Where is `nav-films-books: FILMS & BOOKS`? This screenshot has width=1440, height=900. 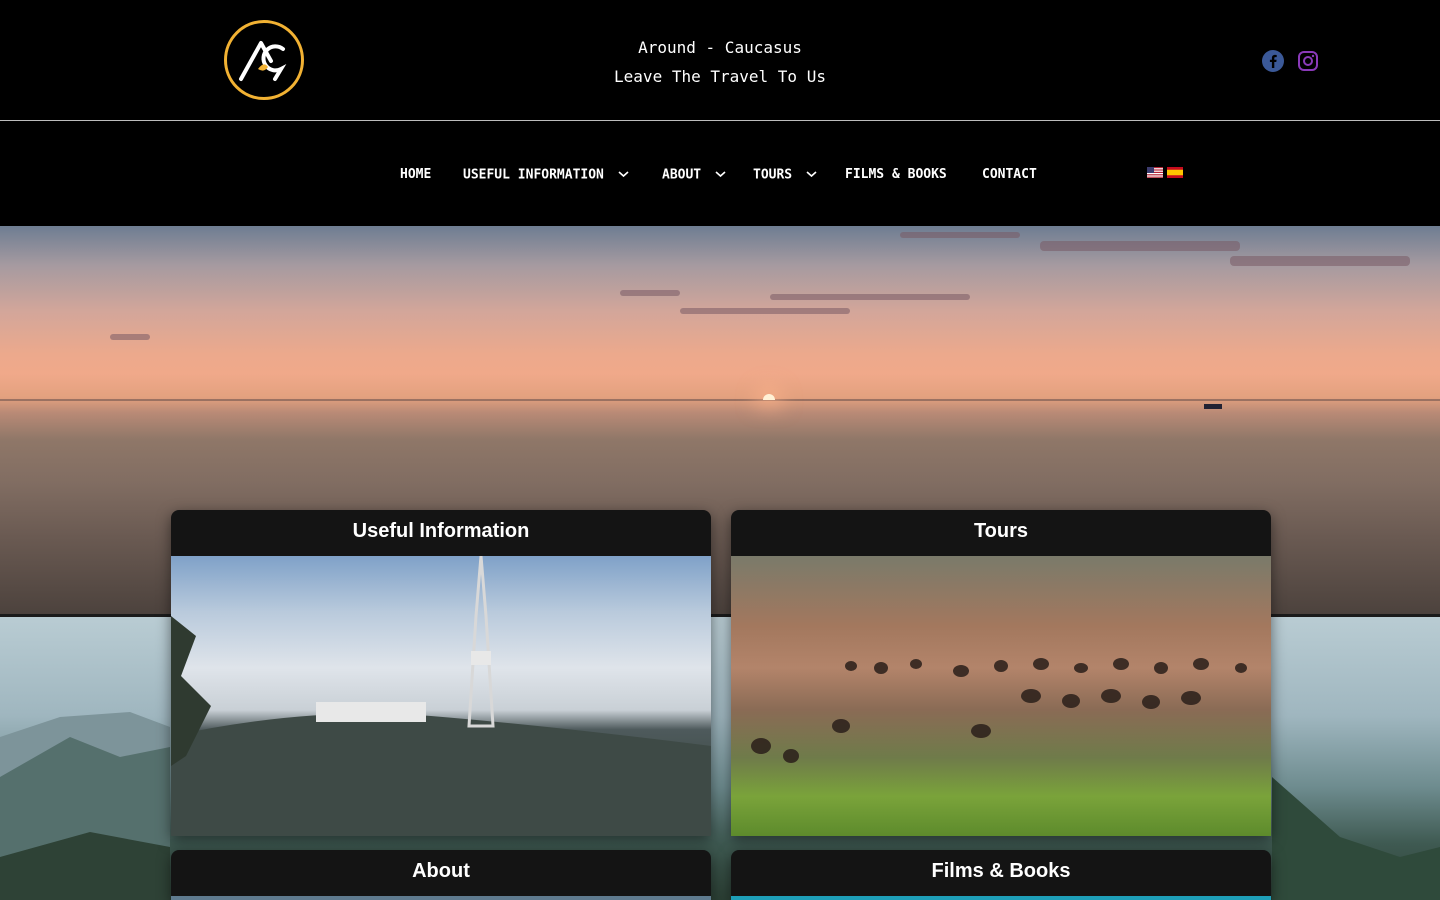
nav-films-books: FILMS & BOOKS is located at coordinates (896, 175).